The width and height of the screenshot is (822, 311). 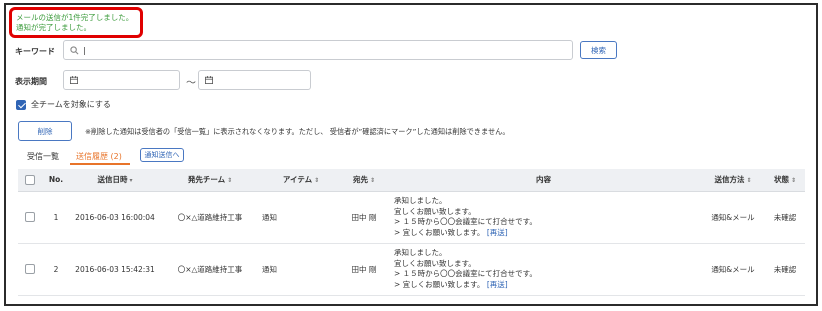 I want to click on header-method-label: 送信方法, so click(x=729, y=180).